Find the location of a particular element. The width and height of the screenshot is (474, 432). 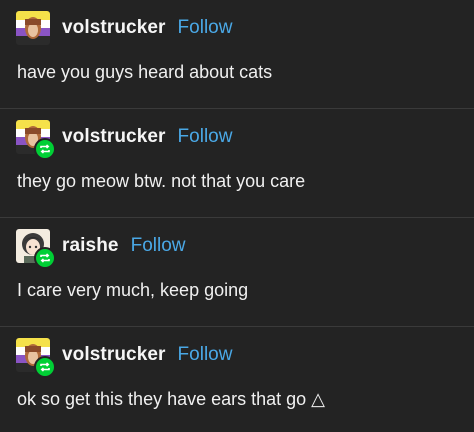

flag-avatar-icon is located at coordinates (33, 28).